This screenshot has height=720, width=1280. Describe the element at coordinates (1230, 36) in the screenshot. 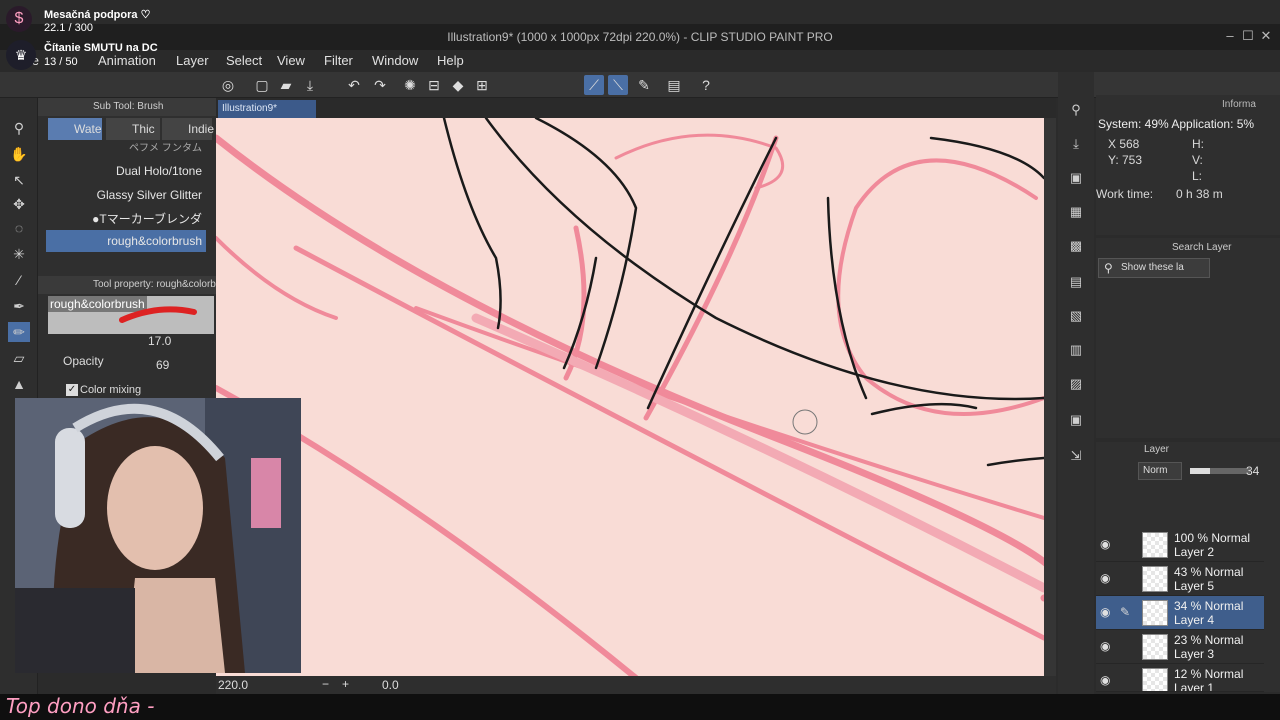

I see `minimize-button: –` at that location.